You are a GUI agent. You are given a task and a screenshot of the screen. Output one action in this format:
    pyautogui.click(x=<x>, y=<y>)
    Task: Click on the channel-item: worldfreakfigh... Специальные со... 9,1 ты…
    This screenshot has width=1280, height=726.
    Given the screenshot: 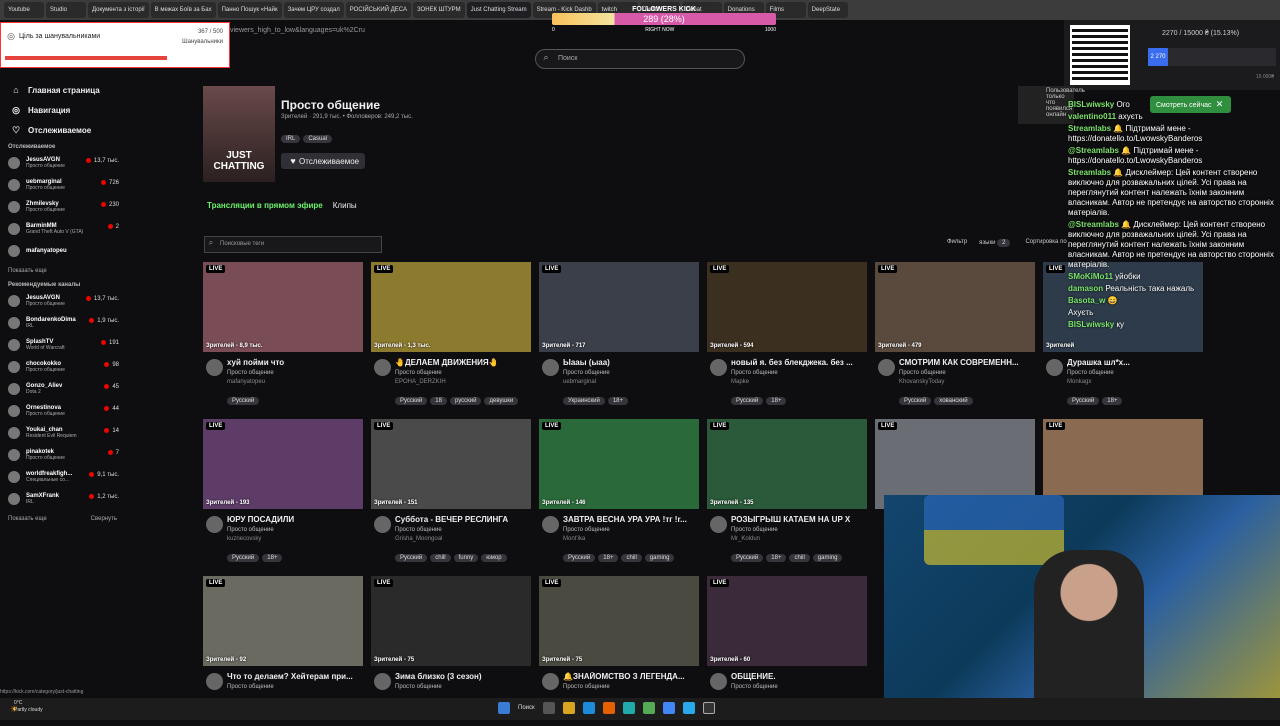 What is the action you would take?
    pyautogui.click(x=62, y=477)
    